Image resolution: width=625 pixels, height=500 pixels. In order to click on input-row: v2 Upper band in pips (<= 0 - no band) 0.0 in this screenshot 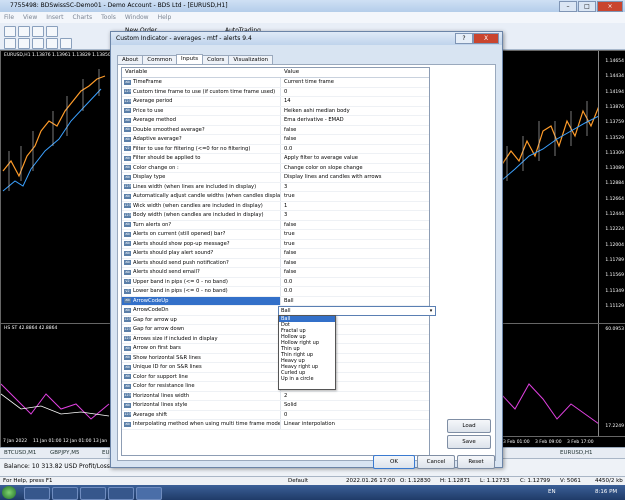, I will do `click(275, 282)`.